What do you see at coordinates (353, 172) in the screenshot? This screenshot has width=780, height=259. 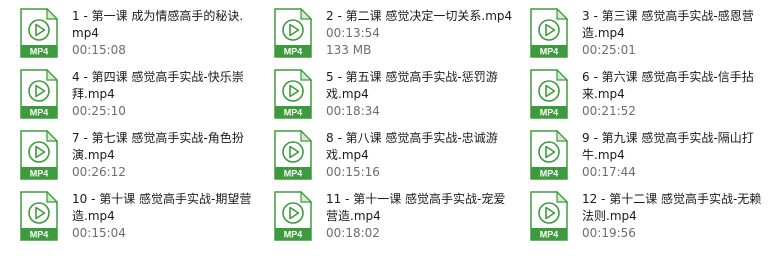 I see `file-duration: 00:15:16` at bounding box center [353, 172].